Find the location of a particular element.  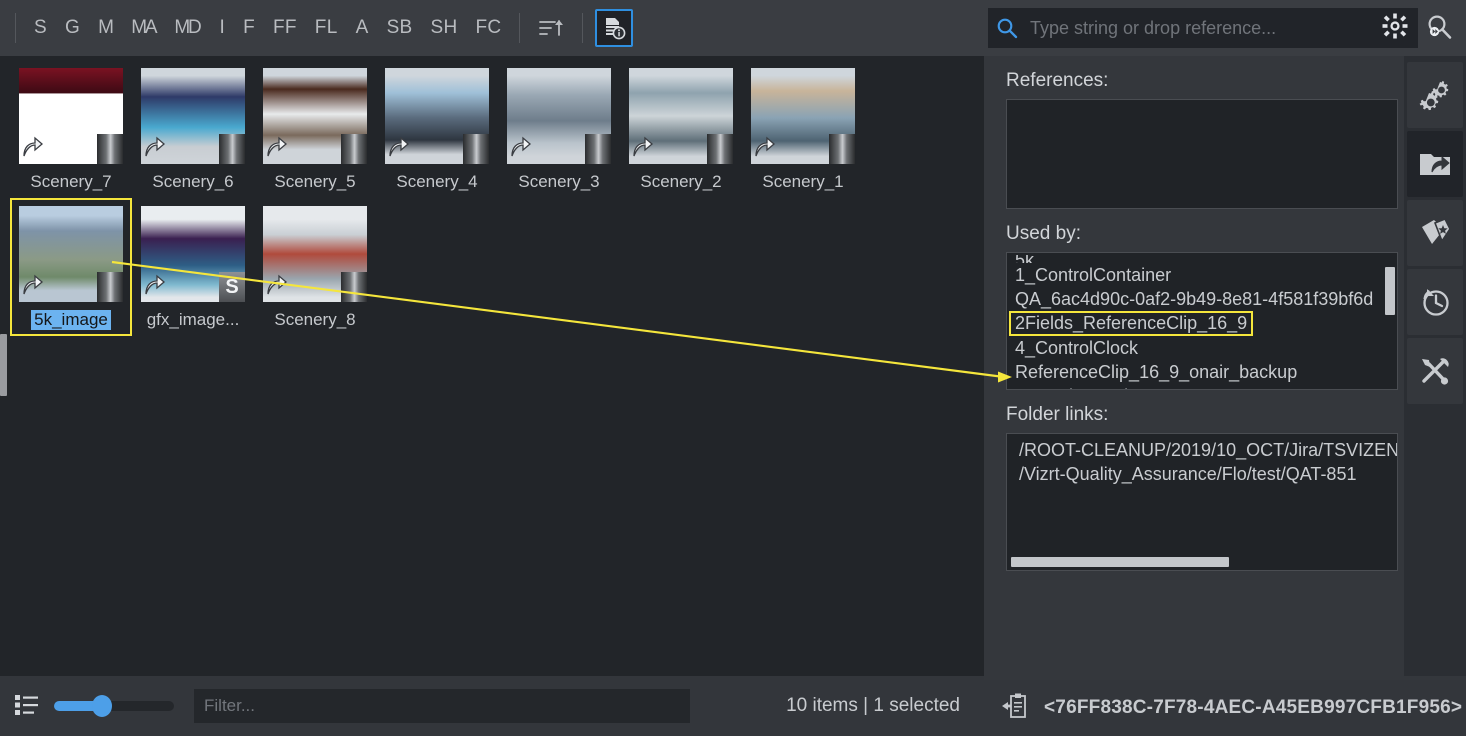

rail-item-folder-link is located at coordinates (1435, 164).